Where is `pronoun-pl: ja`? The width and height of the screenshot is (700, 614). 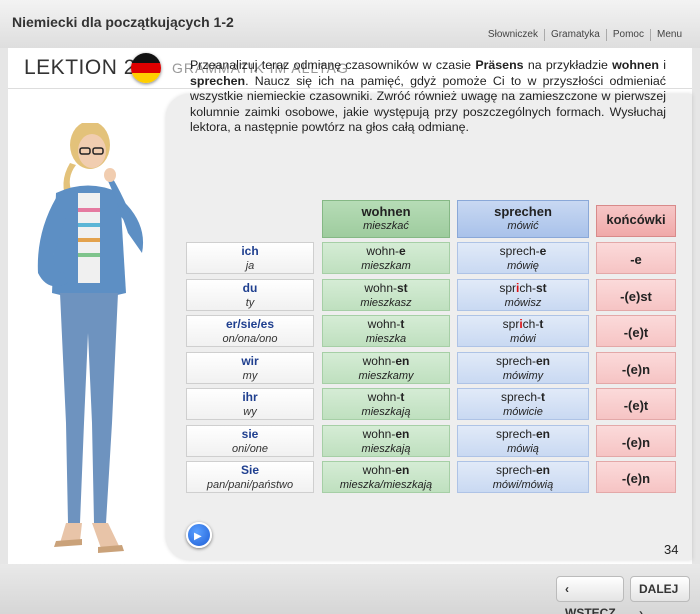 pronoun-pl: ja is located at coordinates (250, 266).